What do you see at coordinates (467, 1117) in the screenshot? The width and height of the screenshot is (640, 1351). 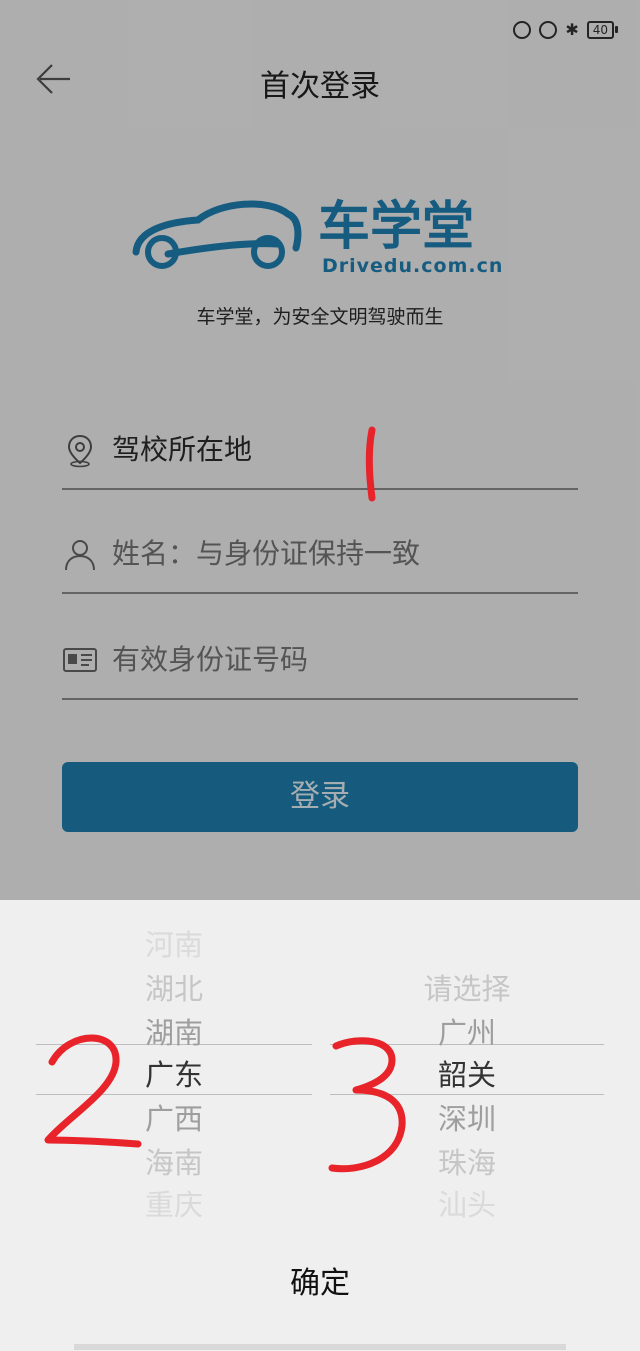 I see `picker-option: 深圳` at bounding box center [467, 1117].